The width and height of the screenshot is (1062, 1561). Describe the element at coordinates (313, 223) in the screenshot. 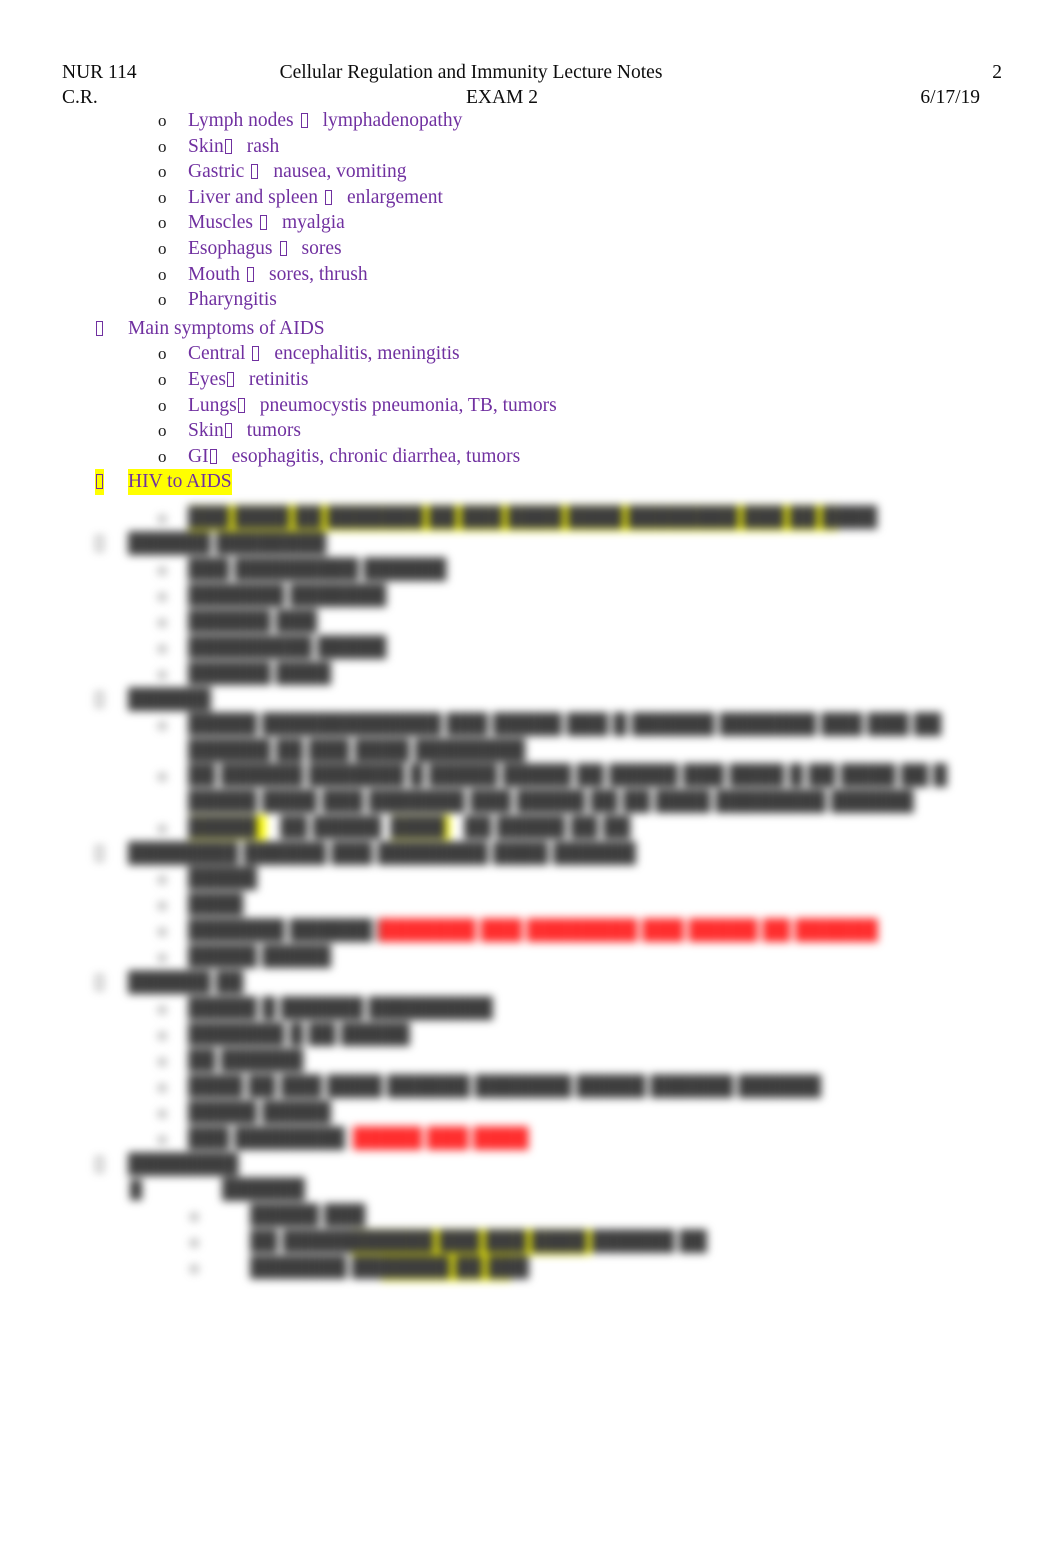

I see `list-item-detail: myalgia` at that location.